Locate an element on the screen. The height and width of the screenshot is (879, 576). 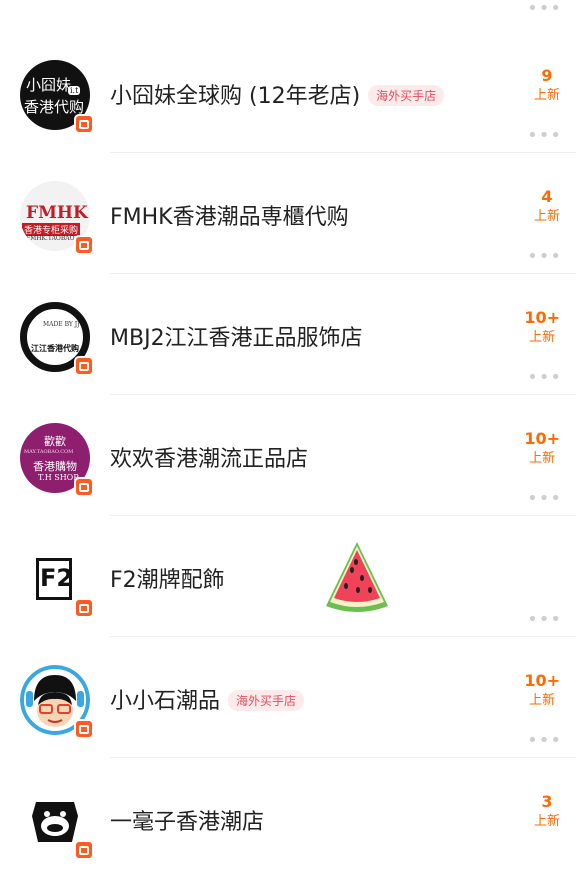
shop-name: F2潮牌配飾 is located at coordinates (167, 578).